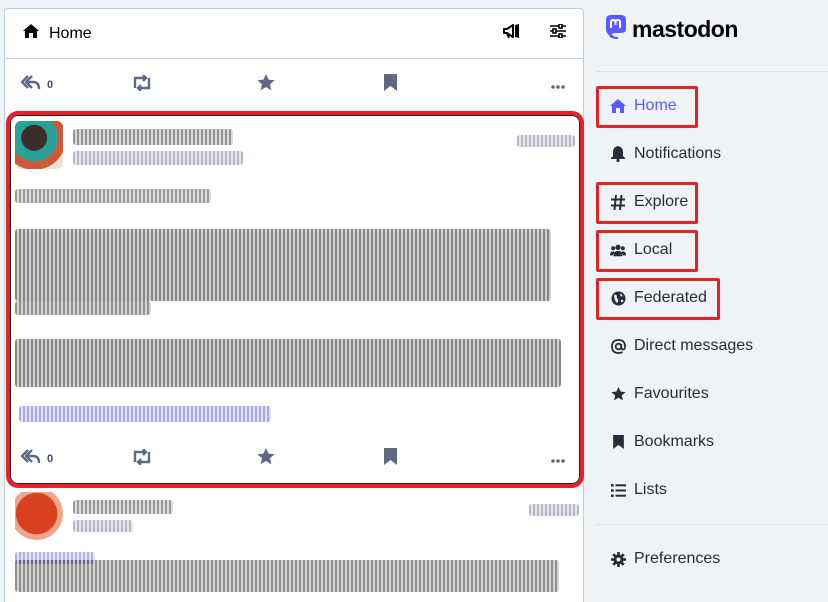  I want to click on announcements-button, so click(512, 34).